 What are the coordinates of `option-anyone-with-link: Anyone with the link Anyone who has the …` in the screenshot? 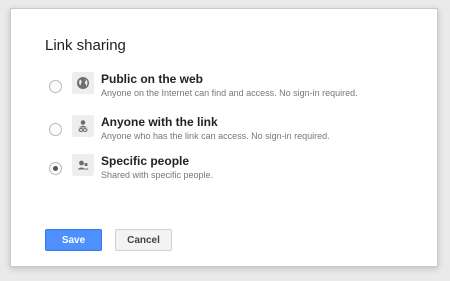 It's located at (230, 132).